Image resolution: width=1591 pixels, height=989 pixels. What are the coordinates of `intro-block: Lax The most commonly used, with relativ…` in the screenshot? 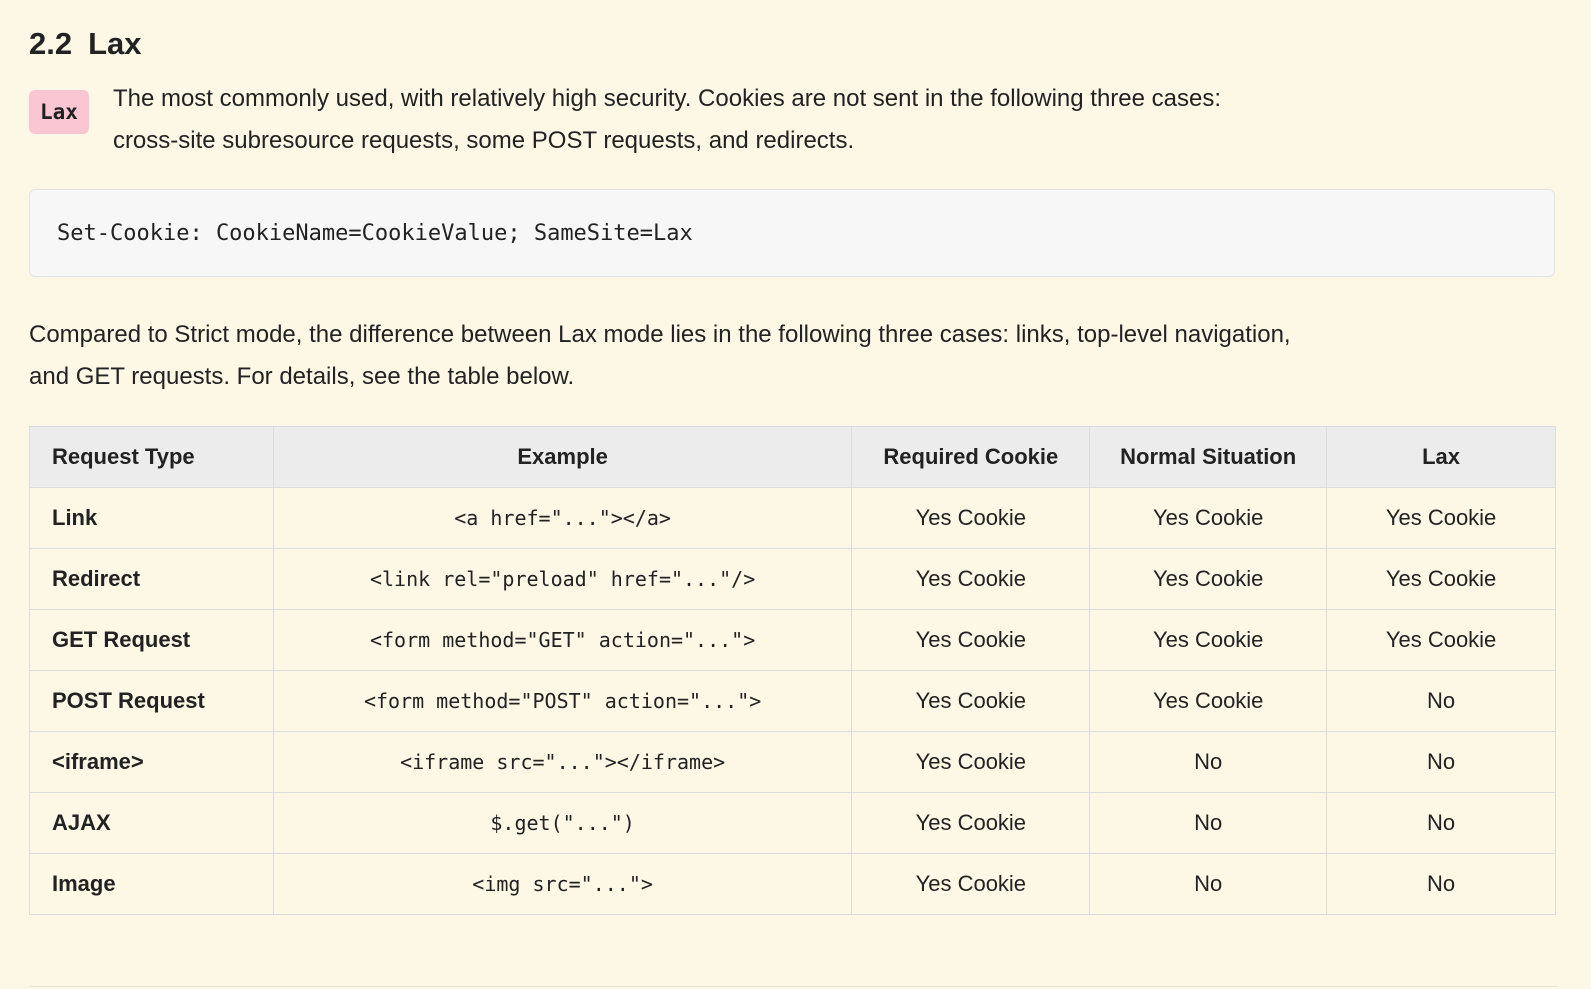 It's located at (754, 120).